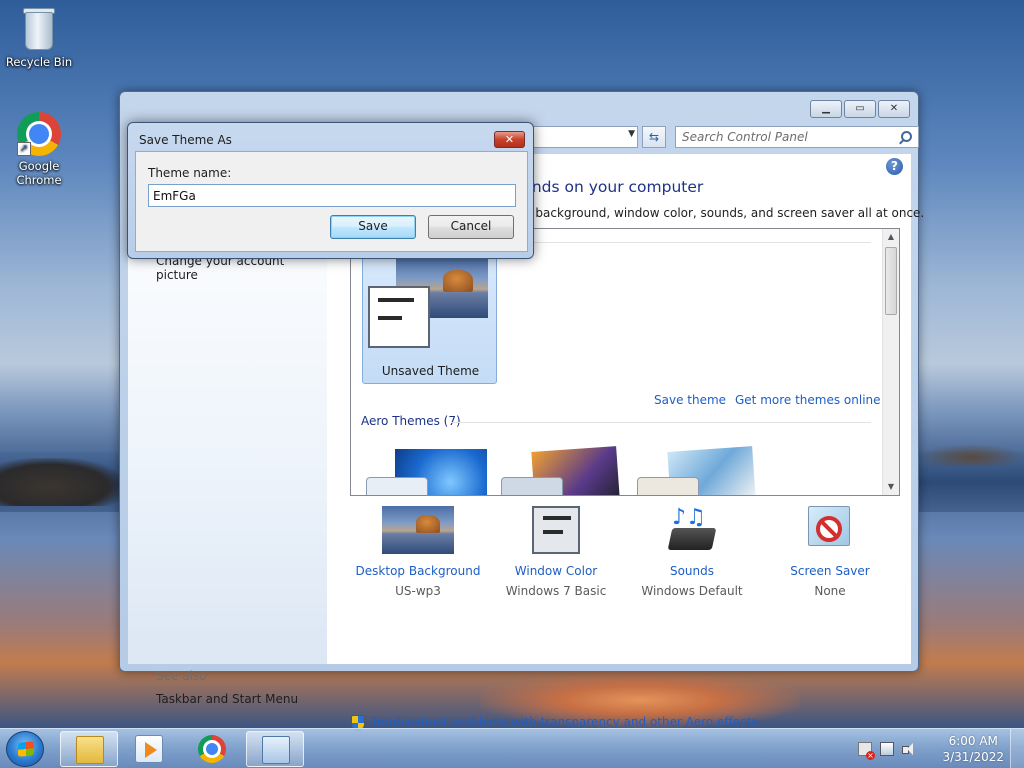 The image size is (1024, 768). What do you see at coordinates (894, 109) in the screenshot?
I see `close-button: ✕` at bounding box center [894, 109].